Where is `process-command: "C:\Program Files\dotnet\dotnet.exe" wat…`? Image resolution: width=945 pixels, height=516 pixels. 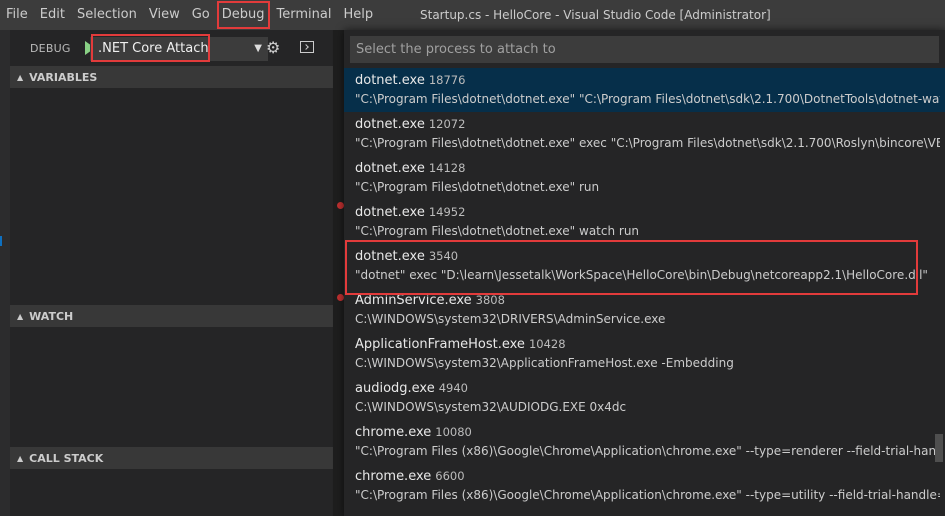 process-command: "C:\Program Files\dotnet\dotnet.exe" wat… is located at coordinates (497, 231).